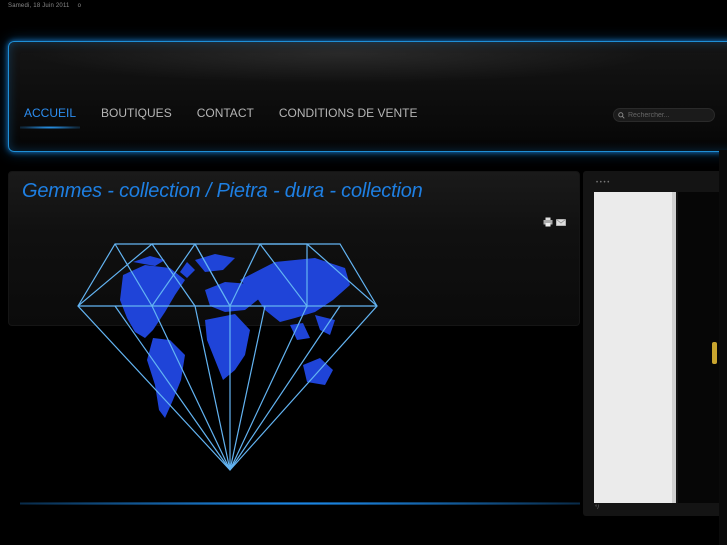 This screenshot has height=545, width=727. Describe the element at coordinates (561, 222) in the screenshot. I see `email-icon` at that location.